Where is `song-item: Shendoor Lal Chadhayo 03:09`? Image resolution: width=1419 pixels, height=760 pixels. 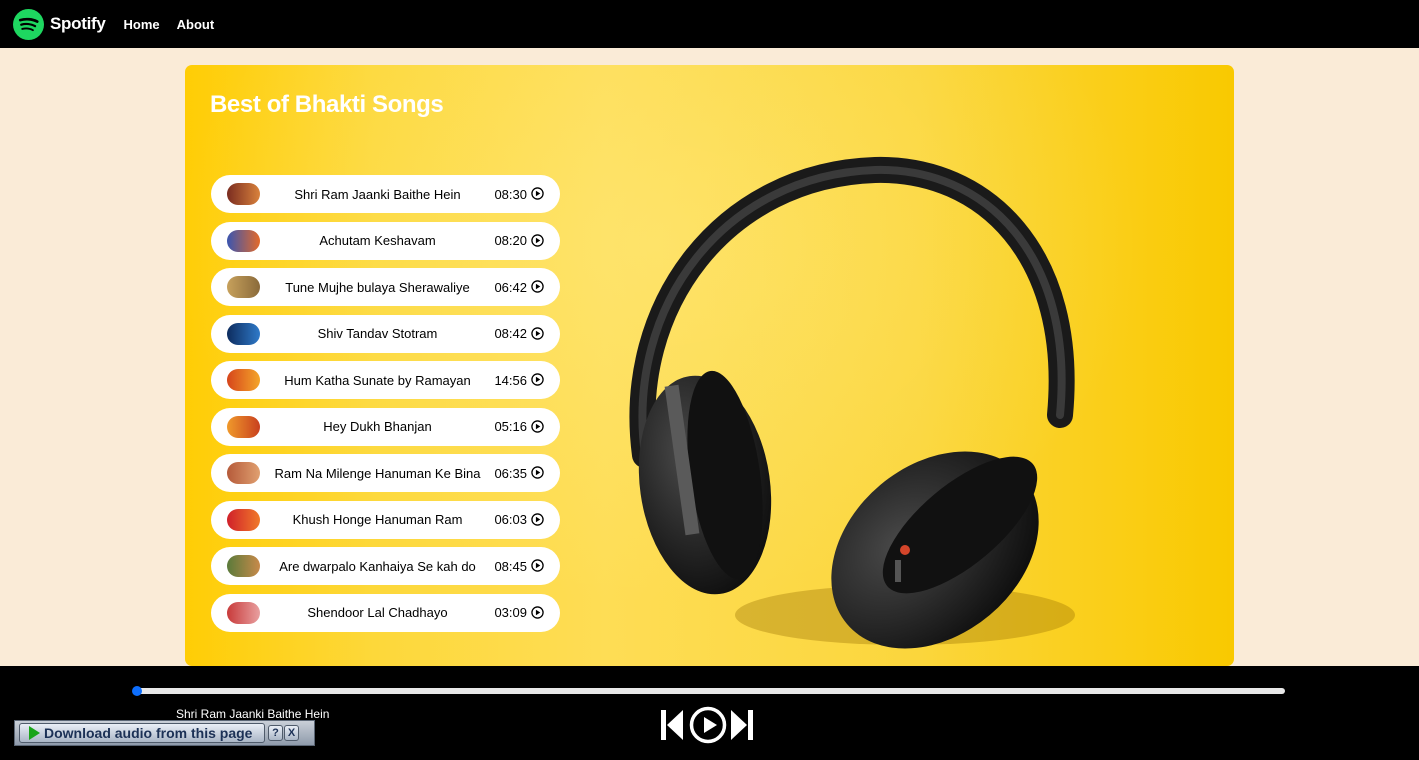 song-item: Shendoor Lal Chadhayo 03:09 is located at coordinates (385, 612).